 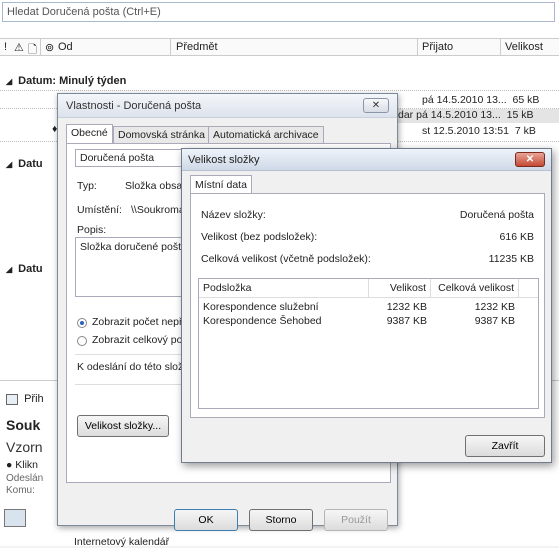 What do you see at coordinates (99, 210) in the screenshot?
I see `location-label: Umístění:` at bounding box center [99, 210].